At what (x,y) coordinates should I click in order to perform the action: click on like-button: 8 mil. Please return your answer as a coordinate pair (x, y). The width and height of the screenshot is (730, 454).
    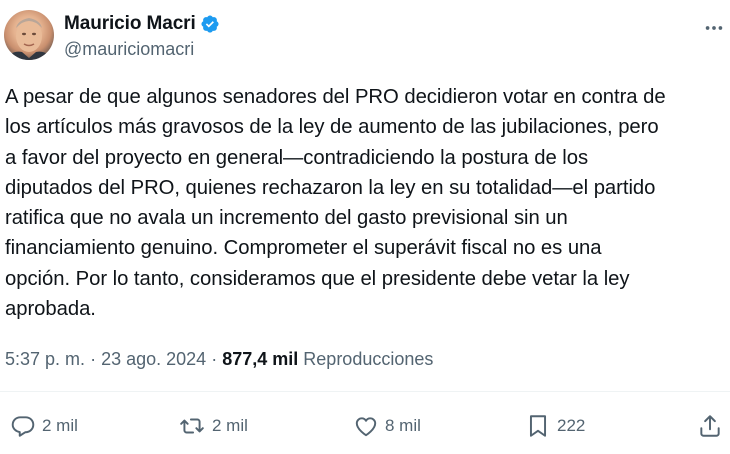
    Looking at the image, I should click on (387, 426).